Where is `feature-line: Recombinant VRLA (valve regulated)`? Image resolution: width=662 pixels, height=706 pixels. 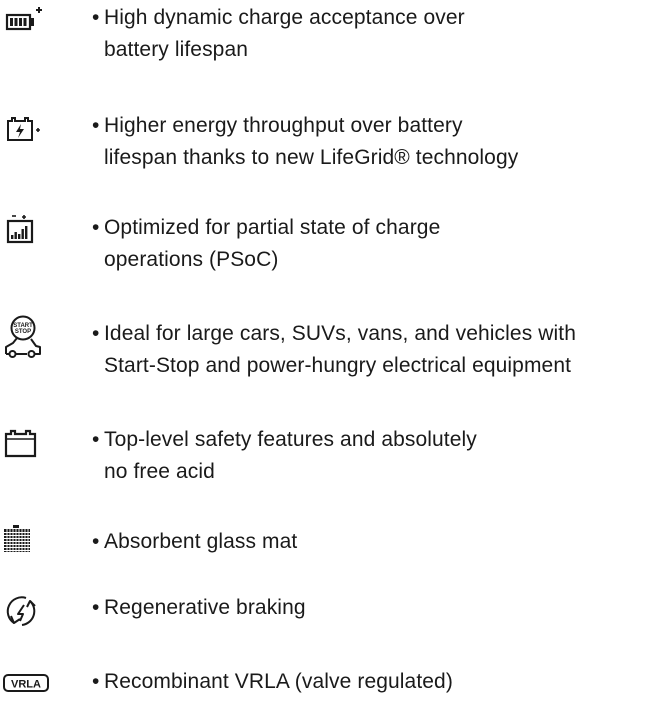
feature-line: Recombinant VRLA (valve regulated) is located at coordinates (278, 681).